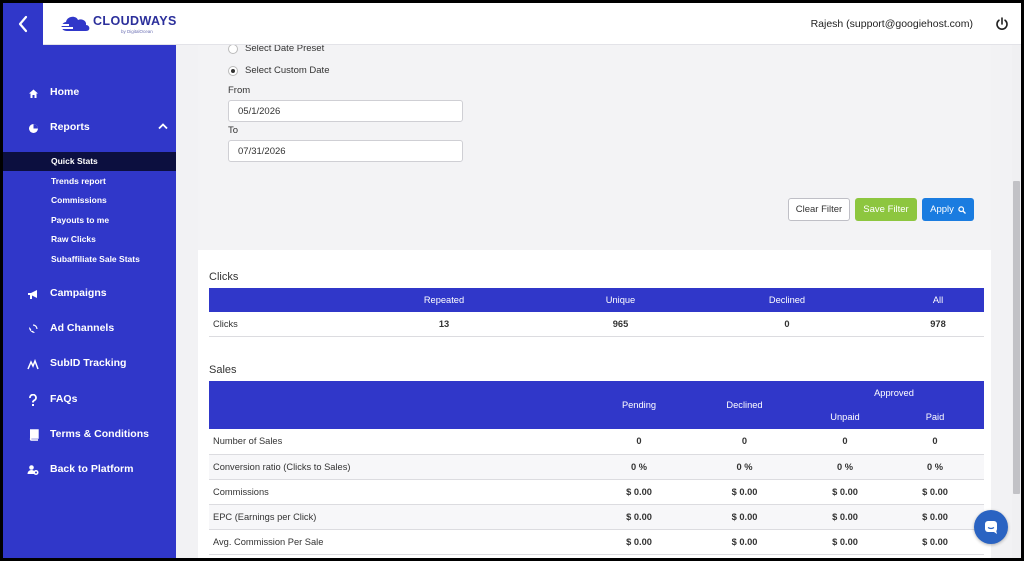 The image size is (1024, 561). I want to click on sidebar-item-label: Ad Channels, so click(82, 328).